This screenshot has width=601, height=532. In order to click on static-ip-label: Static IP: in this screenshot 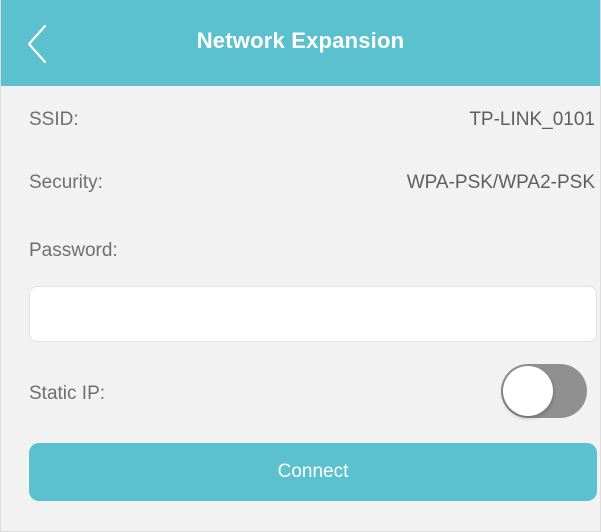, I will do `click(67, 393)`.